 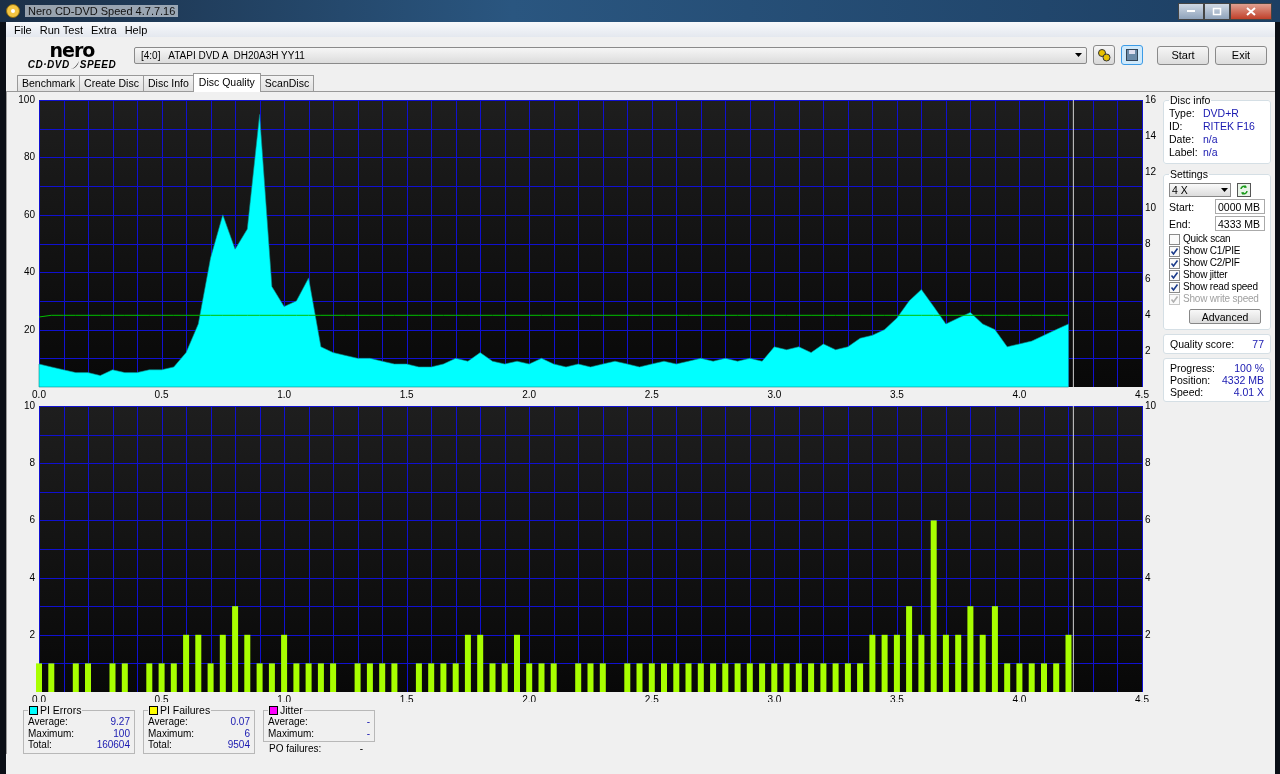 What do you see at coordinates (1249, 368) in the screenshot?
I see `field-value: 100 %` at bounding box center [1249, 368].